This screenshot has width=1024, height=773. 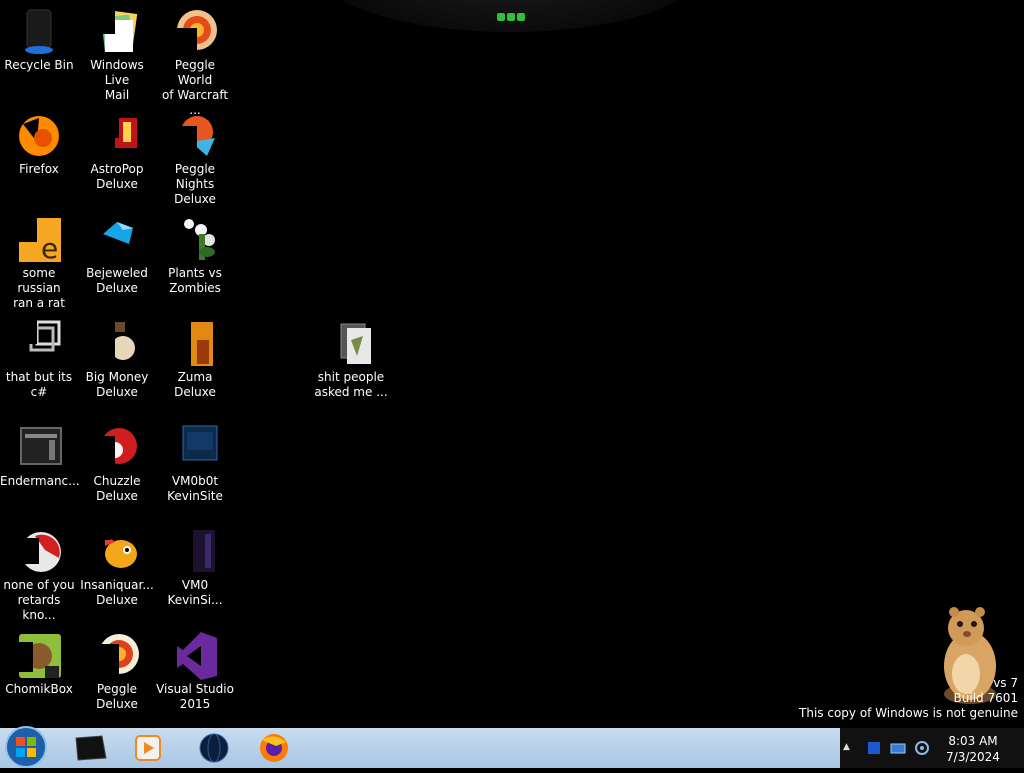 I want to click on chomikbox-icon, so click(x=39, y=656).